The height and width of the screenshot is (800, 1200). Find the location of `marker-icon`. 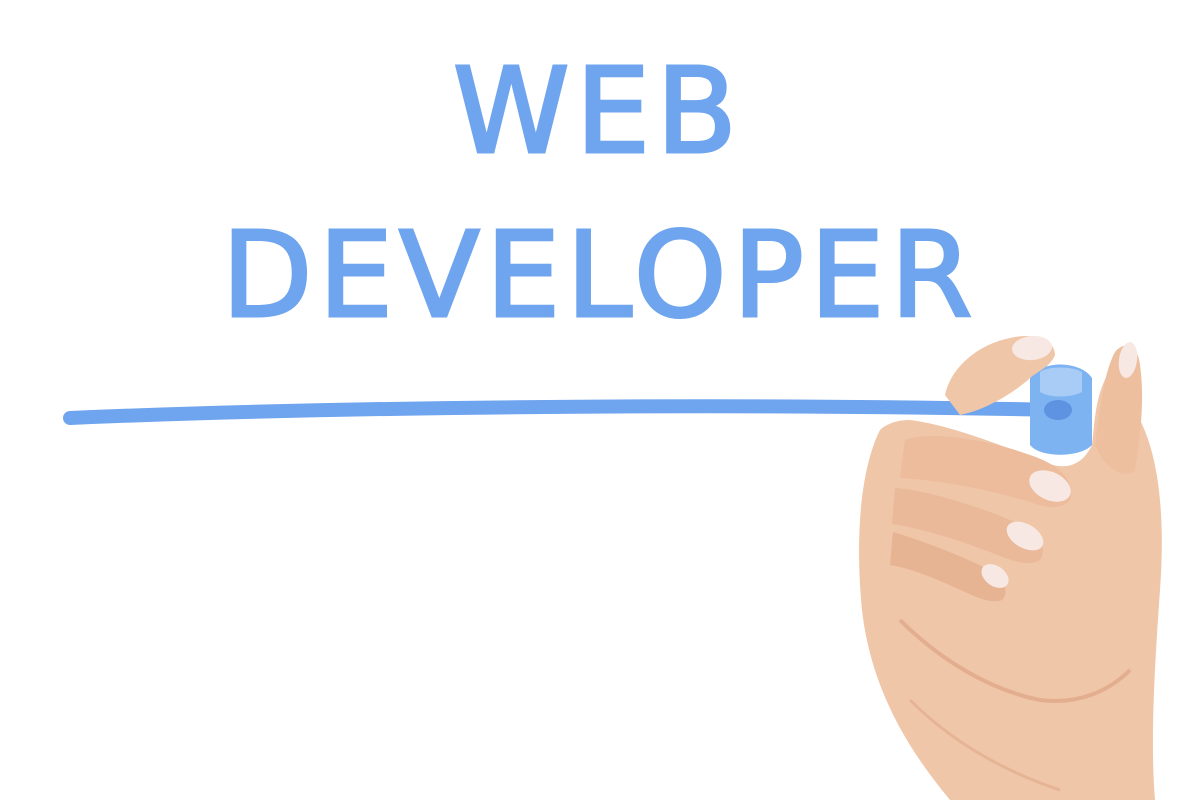

marker-icon is located at coordinates (1061, 409).